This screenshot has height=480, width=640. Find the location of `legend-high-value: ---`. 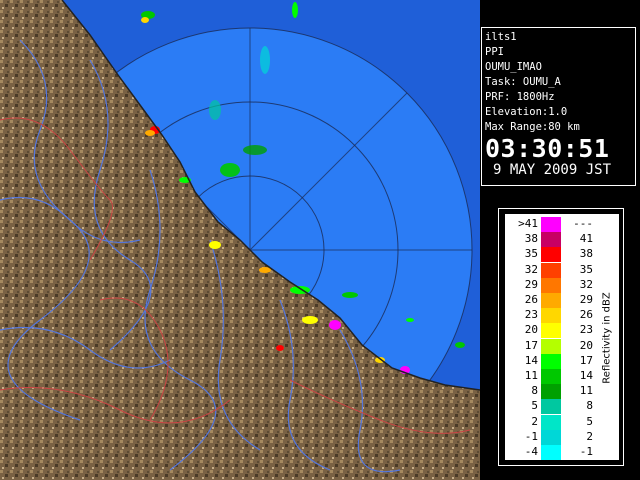

legend-high-value: --- is located at coordinates (583, 223).